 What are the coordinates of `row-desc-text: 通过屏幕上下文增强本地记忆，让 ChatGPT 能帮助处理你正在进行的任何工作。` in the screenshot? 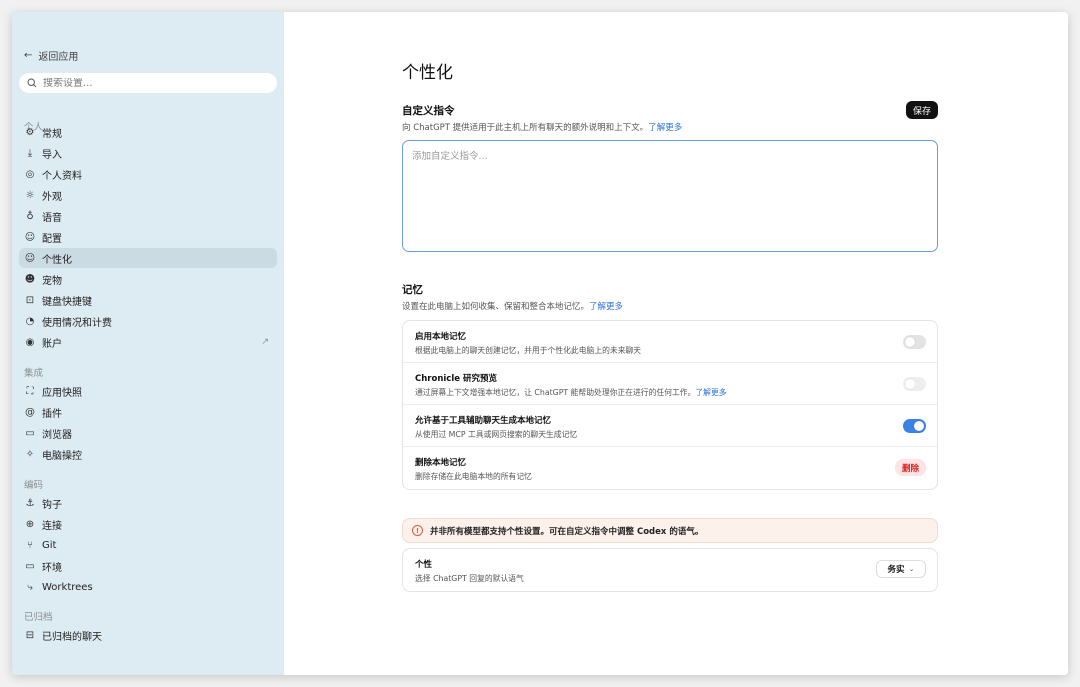 It's located at (555, 392).